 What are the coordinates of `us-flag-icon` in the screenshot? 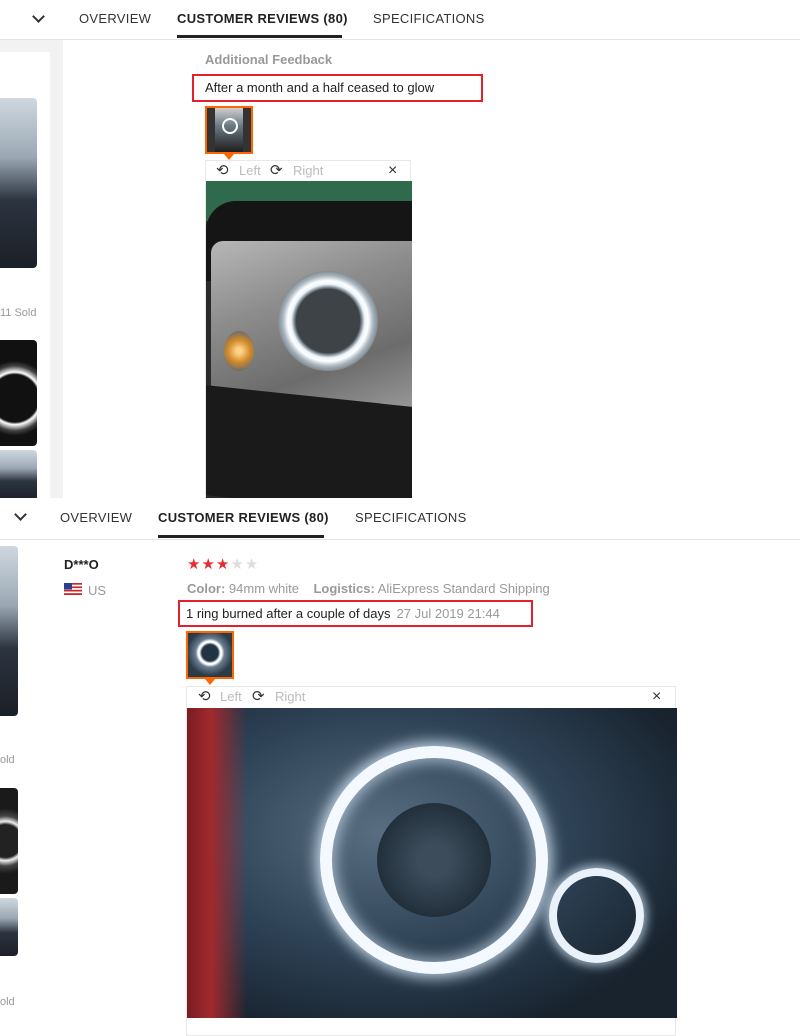 It's located at (73, 589).